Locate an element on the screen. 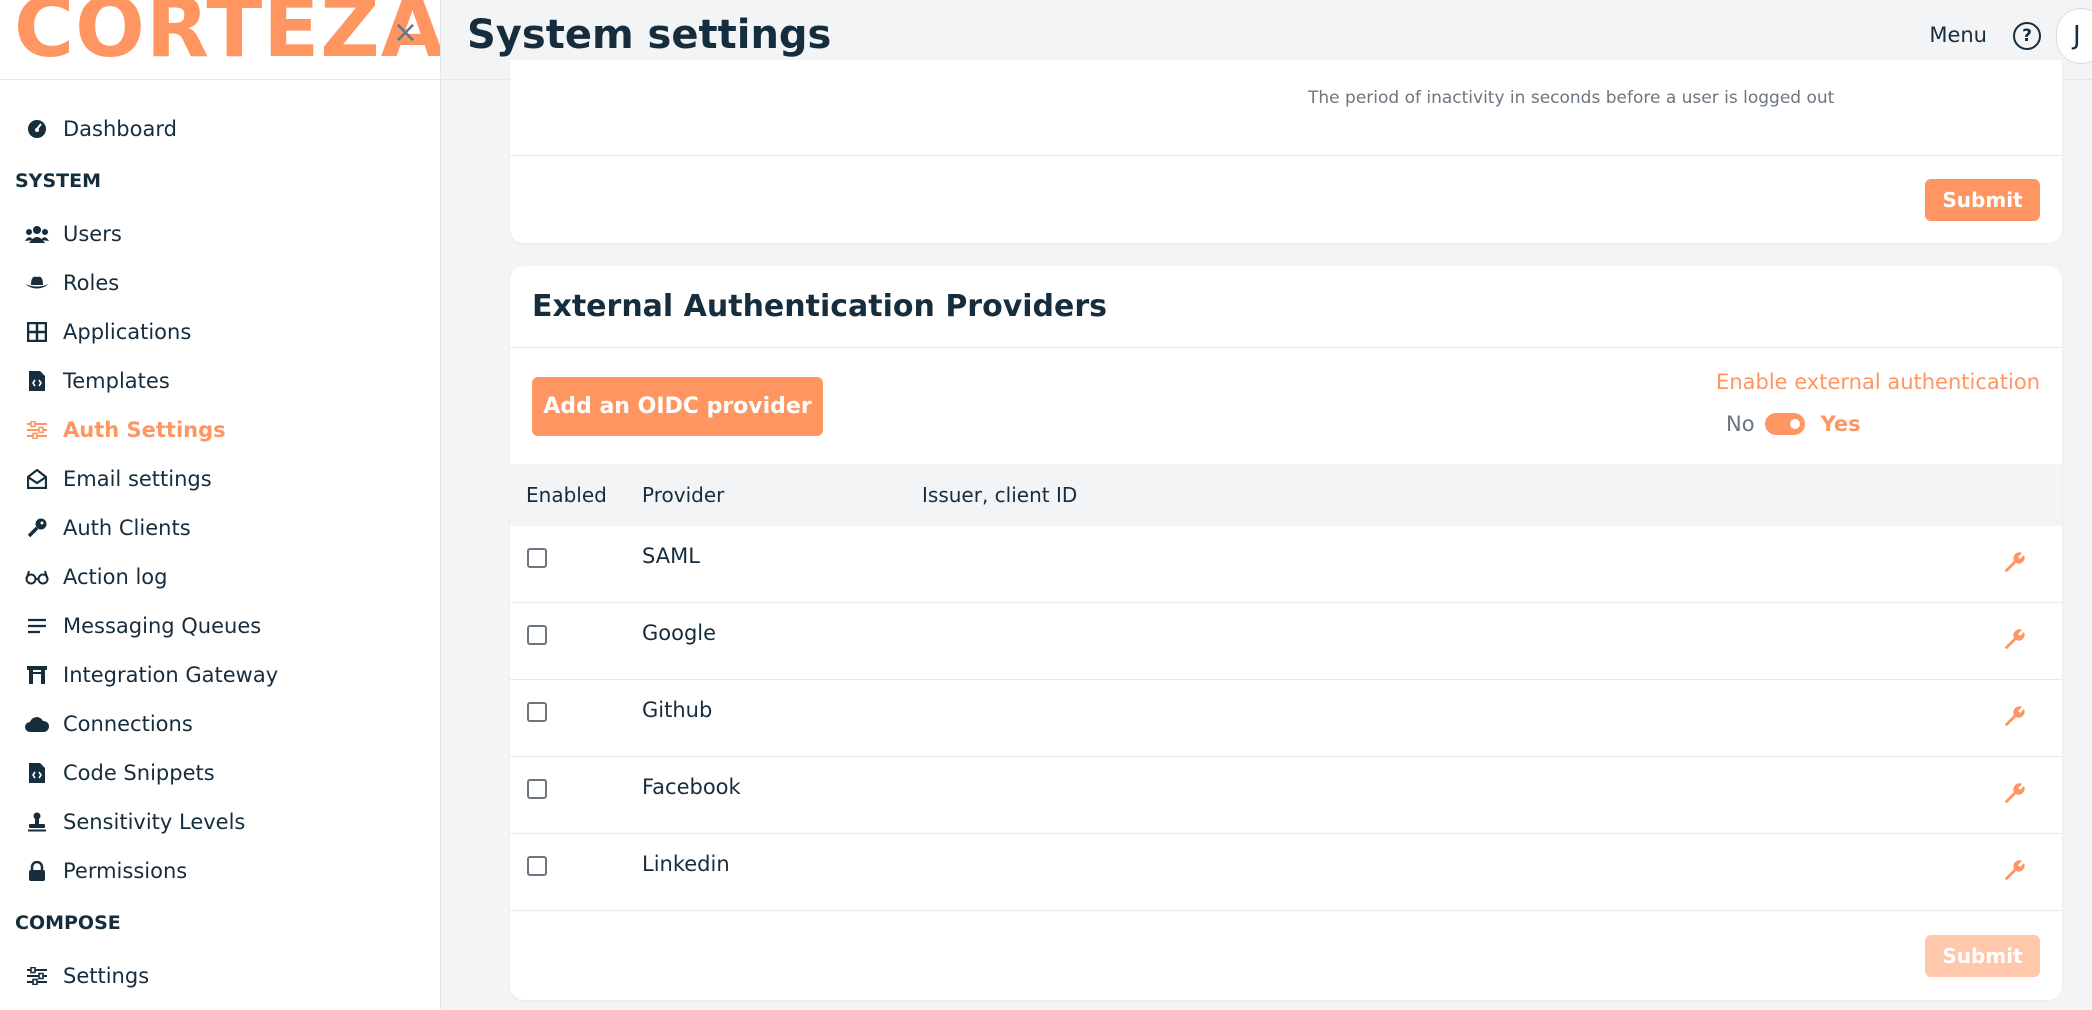 This screenshot has height=1010, width=2092. sidebar-item-label: Code Snippets is located at coordinates (139, 772).